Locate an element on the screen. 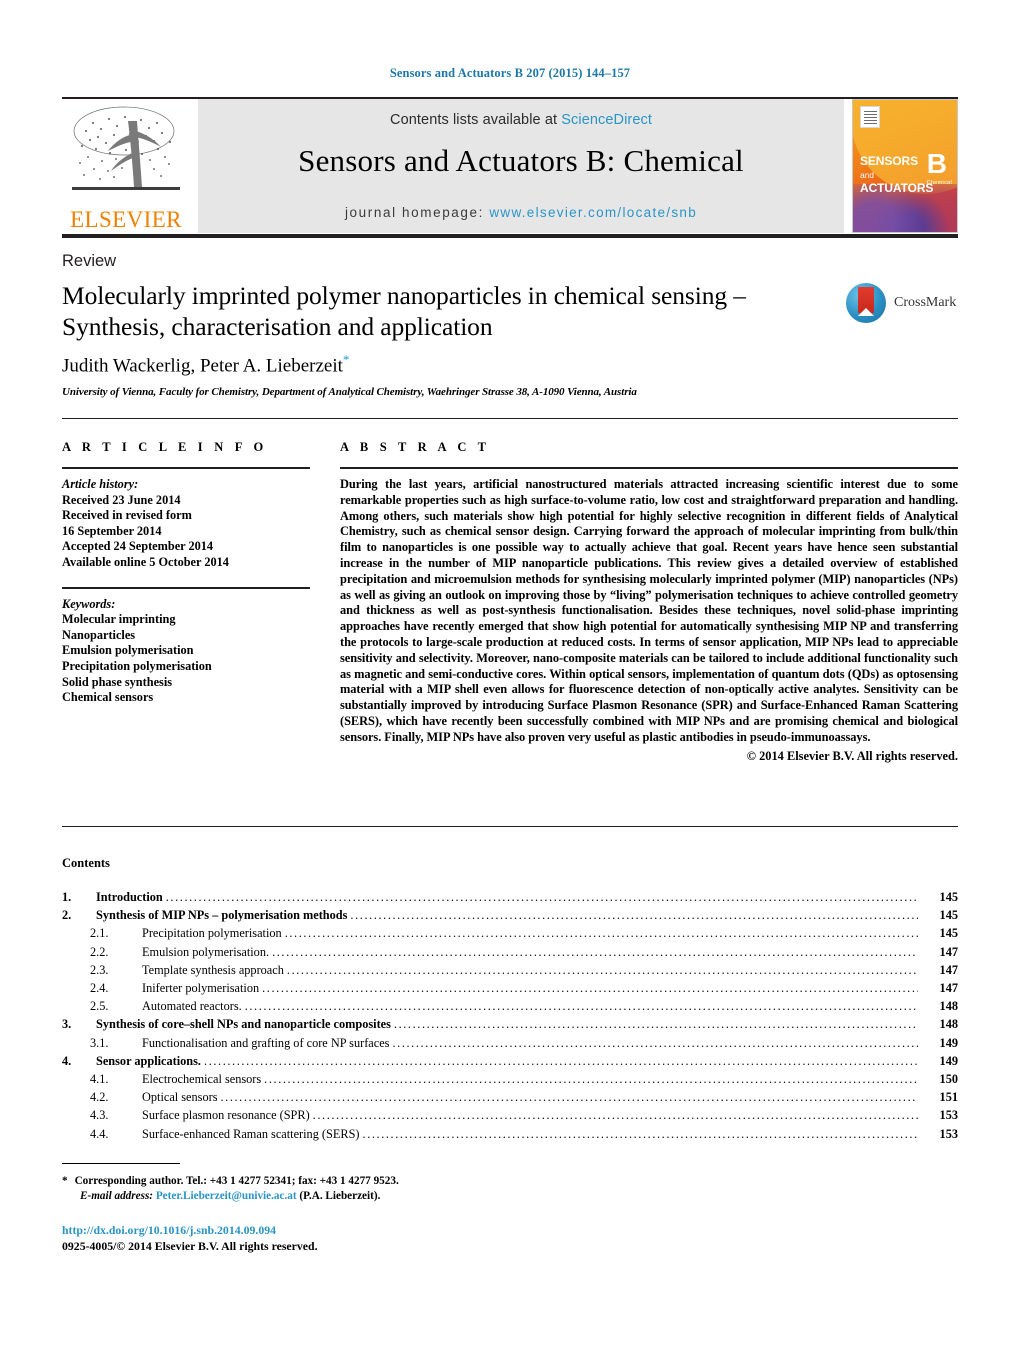  keyword-item: Chemical sensors is located at coordinates (108, 697).